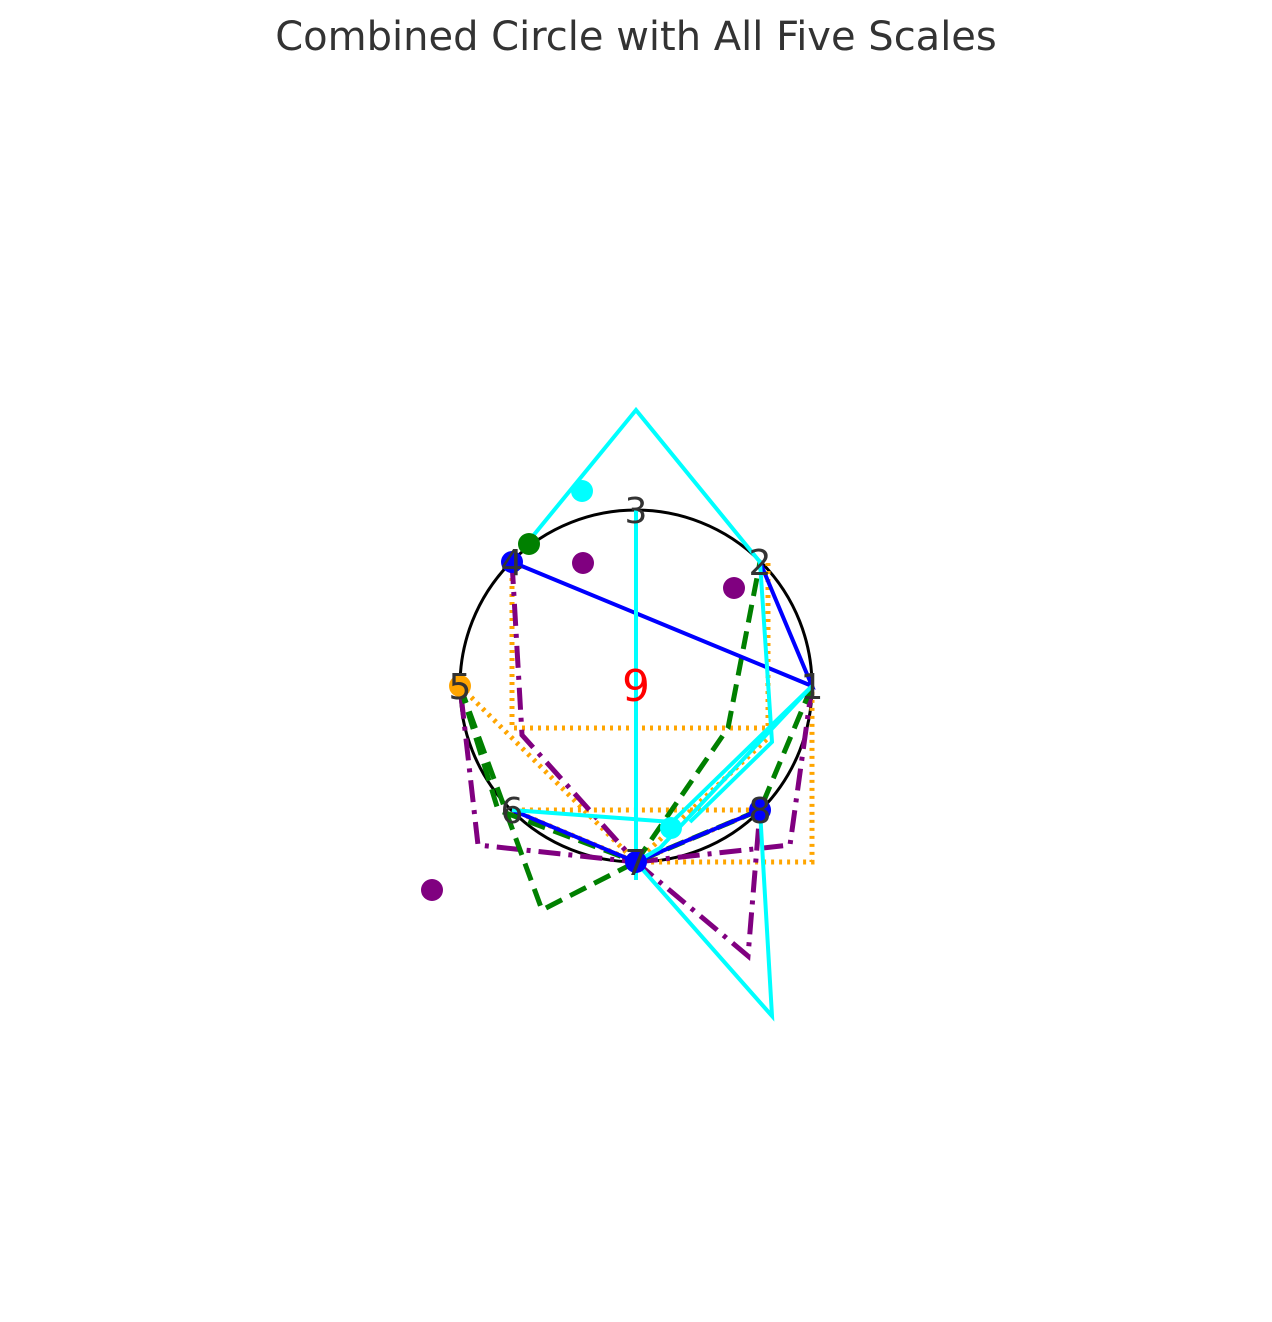  What do you see at coordinates (596, 690) in the screenshot?
I see `scatter-dots` at bounding box center [596, 690].